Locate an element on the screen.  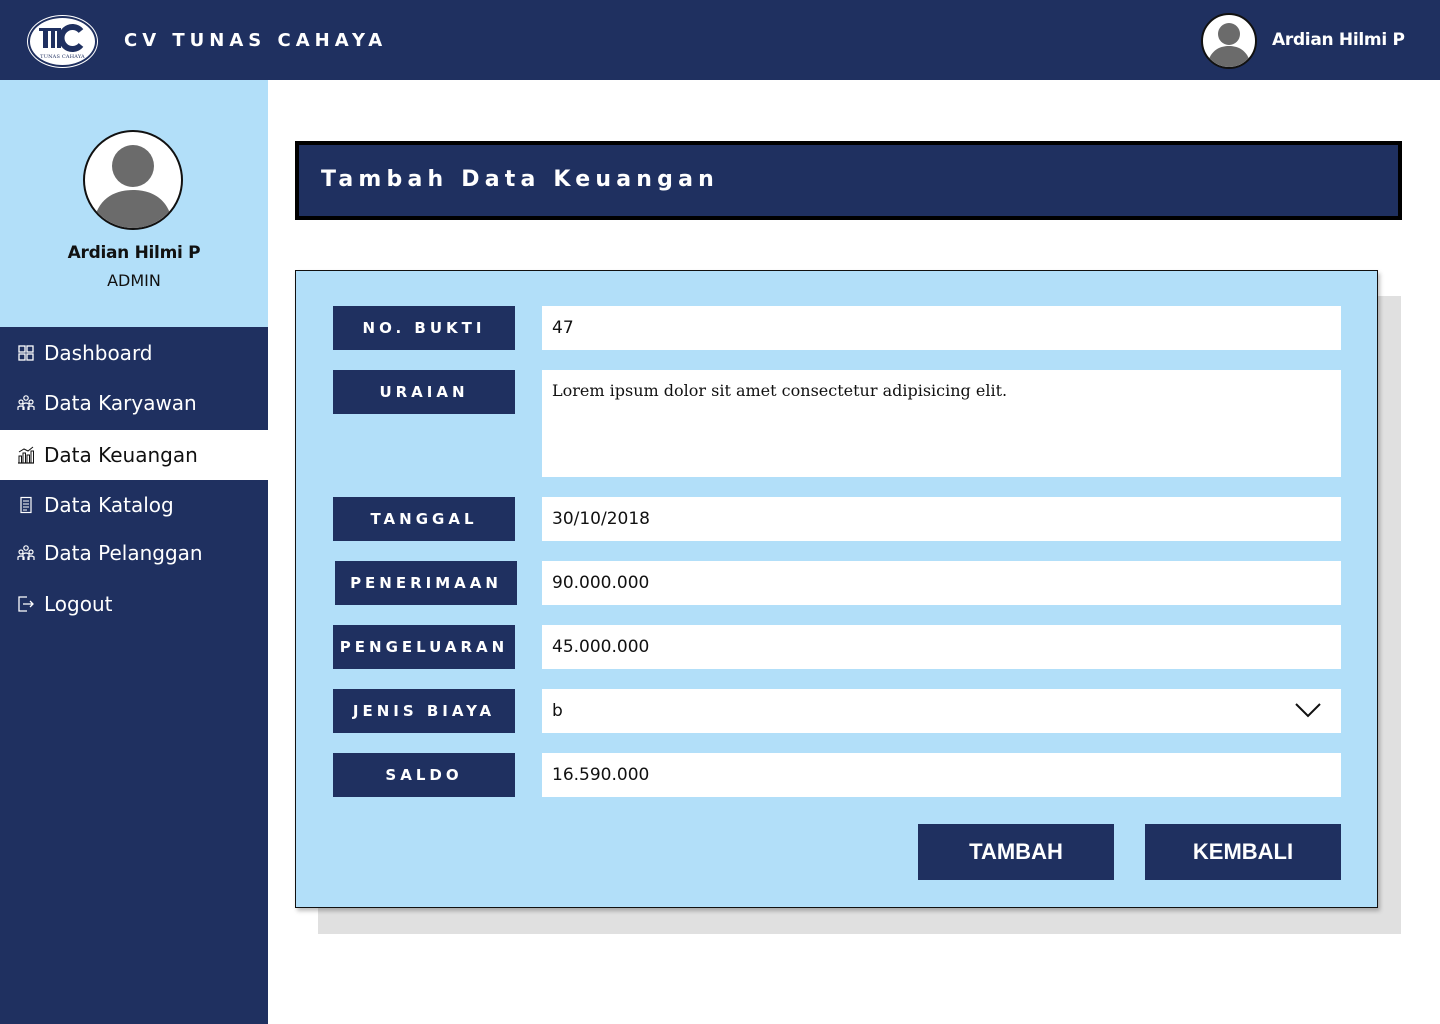
penerimaan-label: PENERIMAAN is located at coordinates (426, 583).